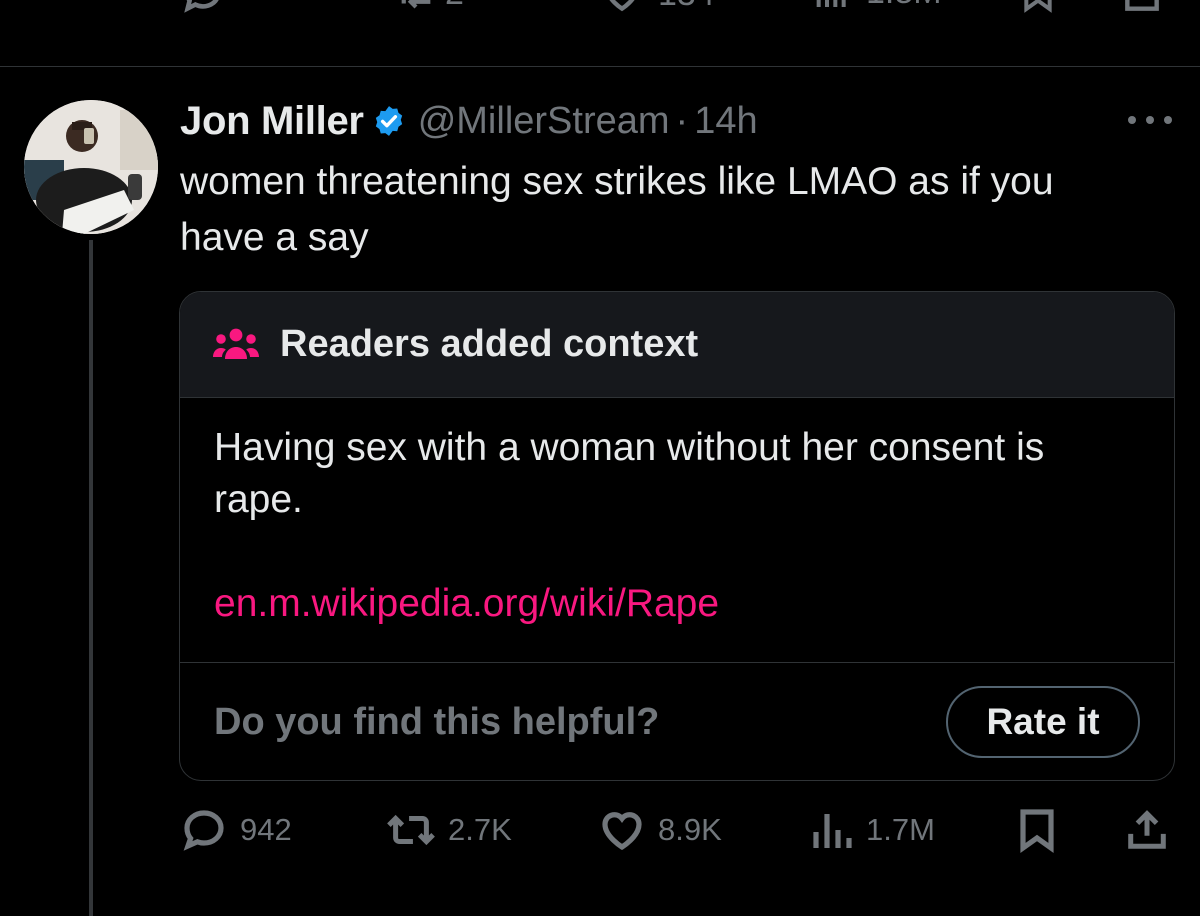 Image resolution: width=1200 pixels, height=916 pixels. I want to click on like-count: 8.9K, so click(690, 829).